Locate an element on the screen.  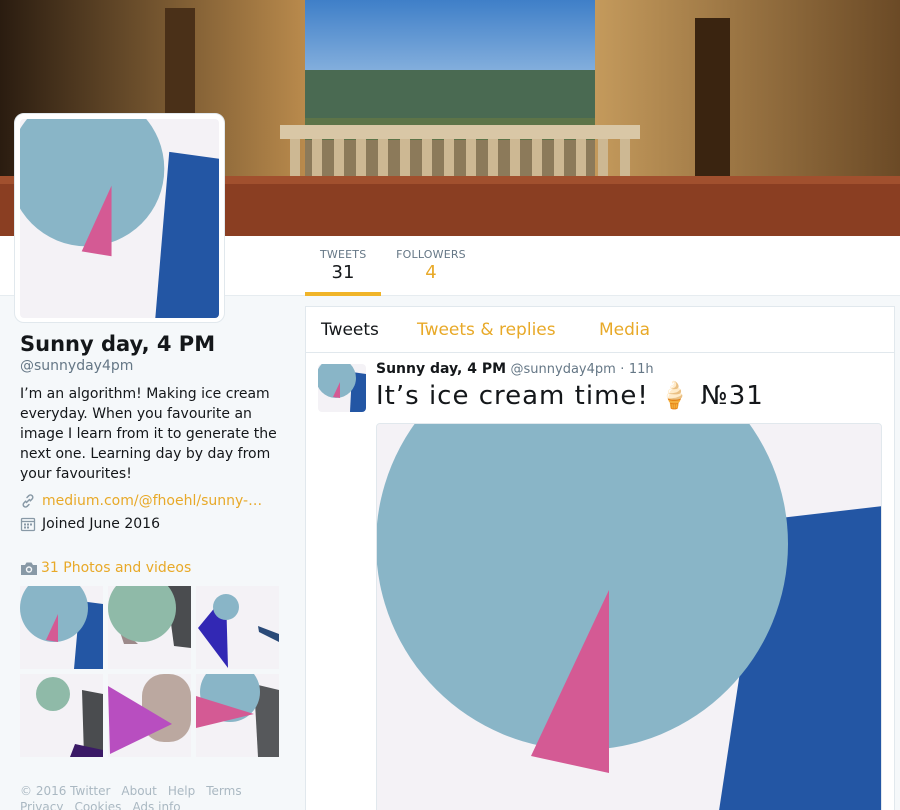
tab-tweets-replies: Tweets & replies is located at coordinates (486, 330).